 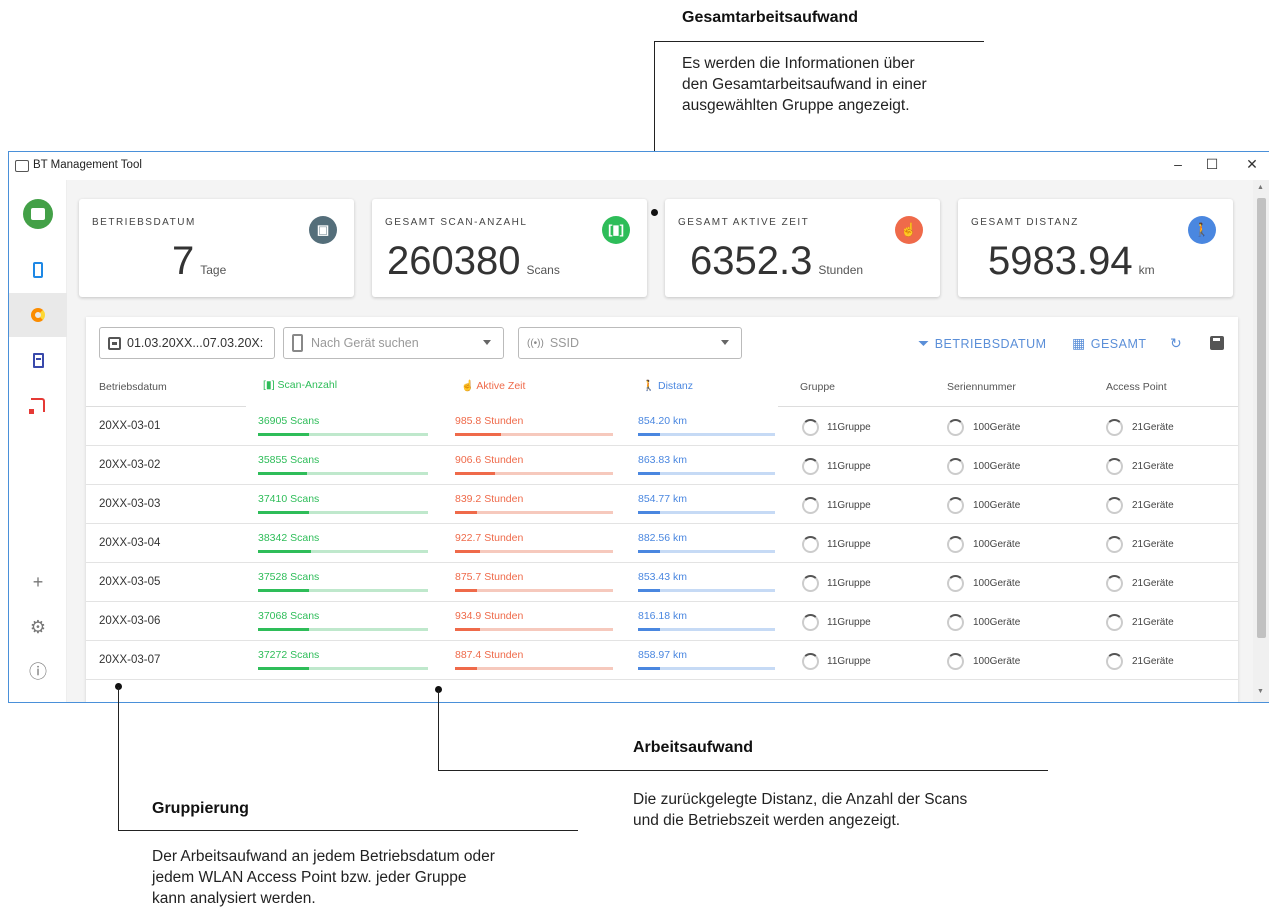 What do you see at coordinates (38, 582) in the screenshot?
I see `sidebar-add: +` at bounding box center [38, 582].